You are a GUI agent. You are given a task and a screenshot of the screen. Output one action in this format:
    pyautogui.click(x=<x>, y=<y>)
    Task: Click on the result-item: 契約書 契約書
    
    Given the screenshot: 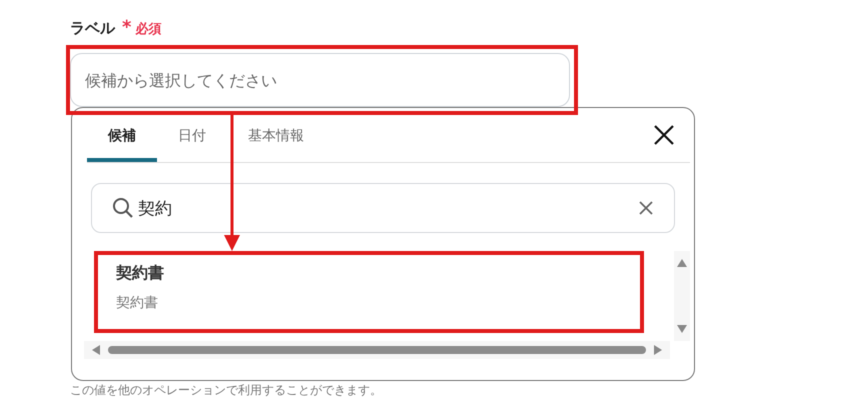 What is the action you would take?
    pyautogui.click(x=369, y=292)
    